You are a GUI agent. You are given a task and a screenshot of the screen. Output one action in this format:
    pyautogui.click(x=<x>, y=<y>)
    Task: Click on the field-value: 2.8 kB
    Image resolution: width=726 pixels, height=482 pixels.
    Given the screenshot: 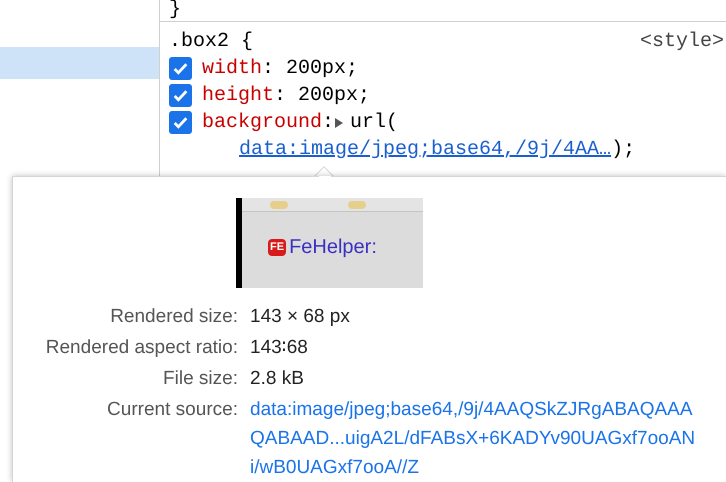 What is the action you would take?
    pyautogui.click(x=277, y=379)
    